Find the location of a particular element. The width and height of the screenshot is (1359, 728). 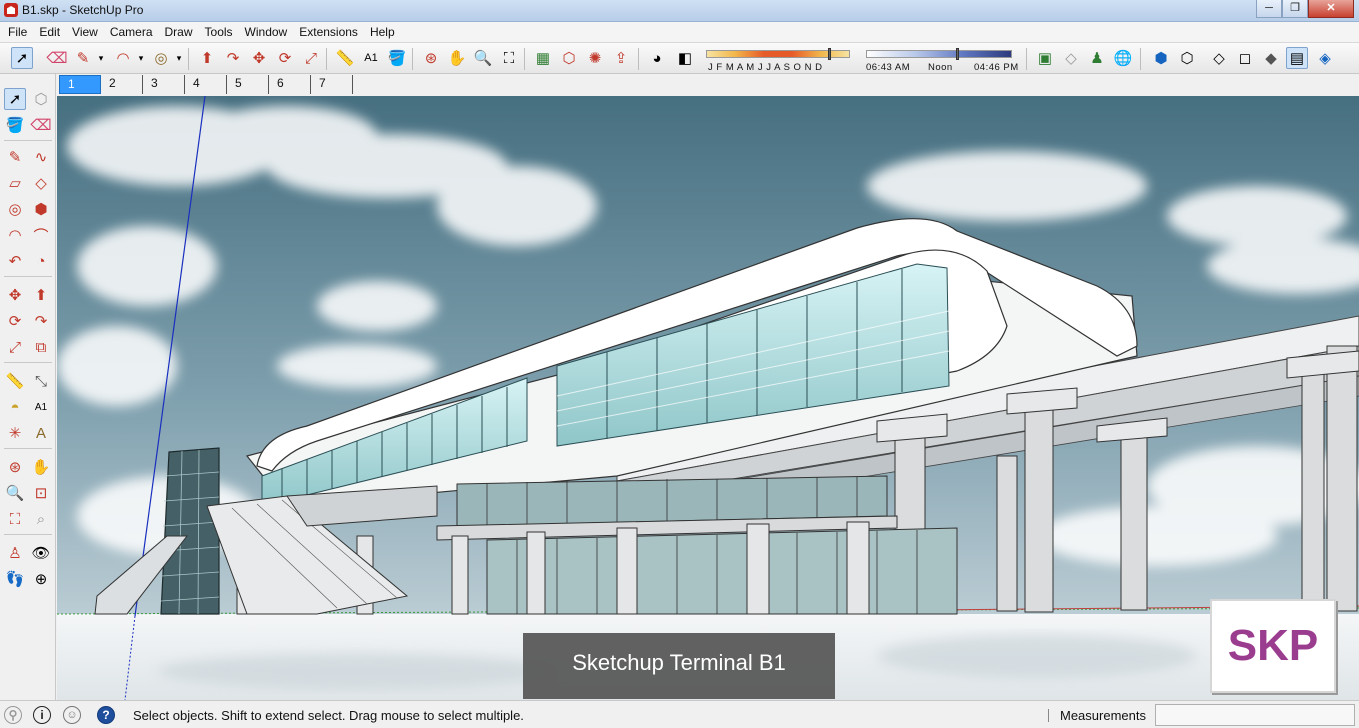

look-around-icon: 👁 is located at coordinates (41, 553).